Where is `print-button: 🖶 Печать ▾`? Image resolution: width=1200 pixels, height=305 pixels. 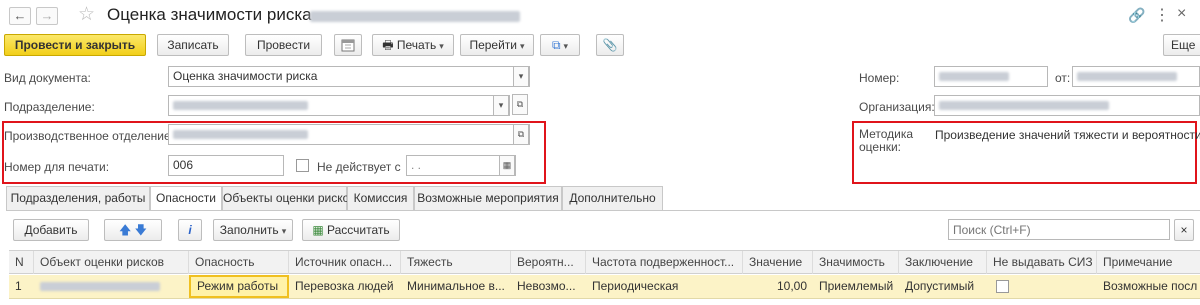
print-button: 🖶 Печать ▾ is located at coordinates (413, 45).